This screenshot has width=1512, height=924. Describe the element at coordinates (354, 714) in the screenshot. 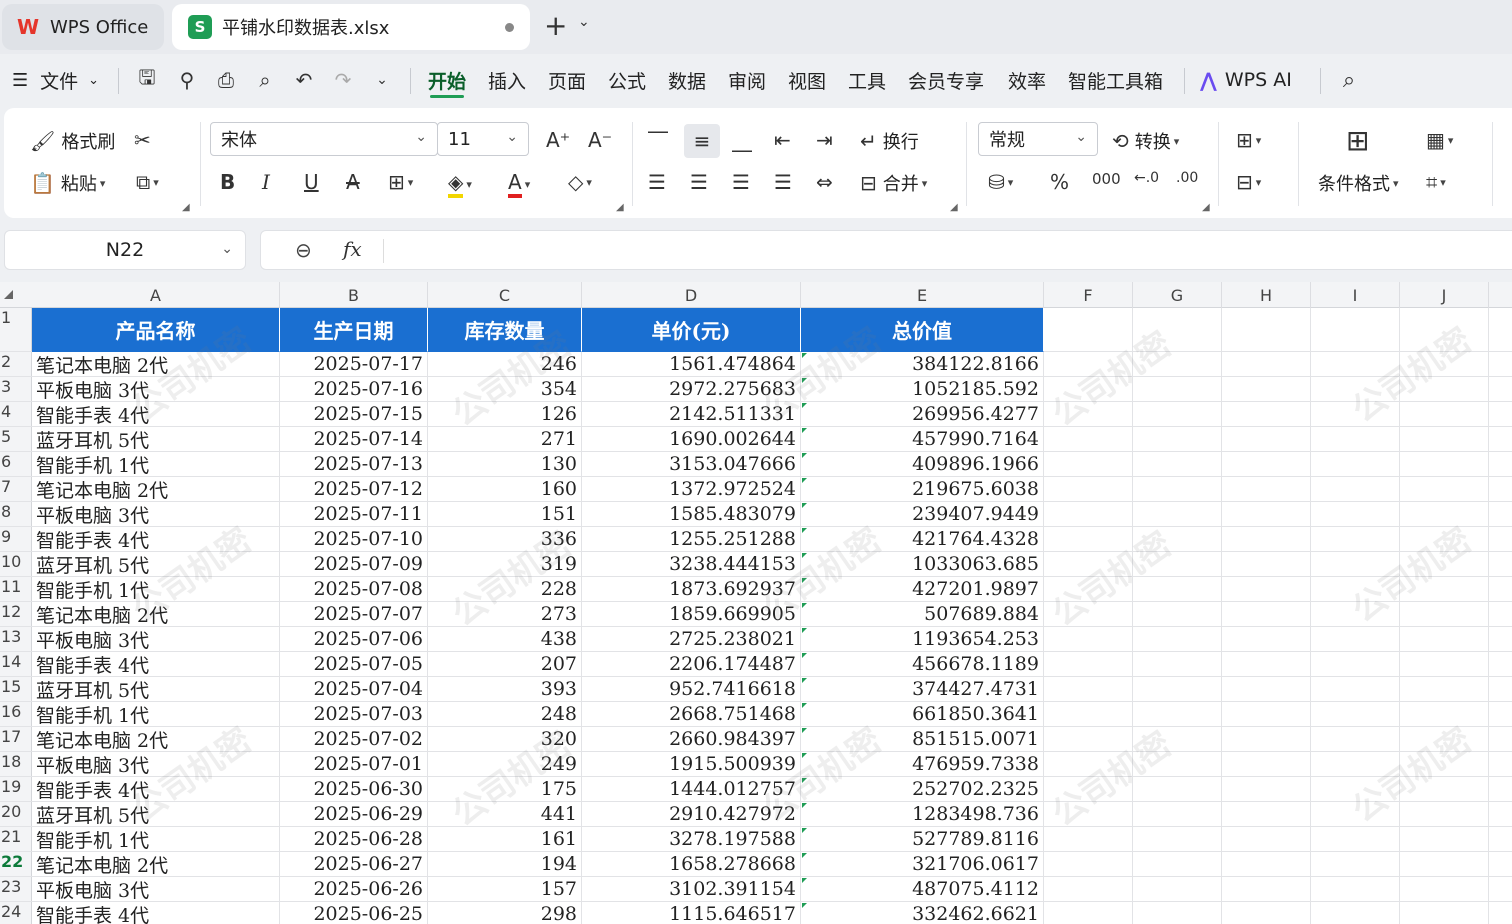

I see `cell-production-date: 2025-07-03` at that location.